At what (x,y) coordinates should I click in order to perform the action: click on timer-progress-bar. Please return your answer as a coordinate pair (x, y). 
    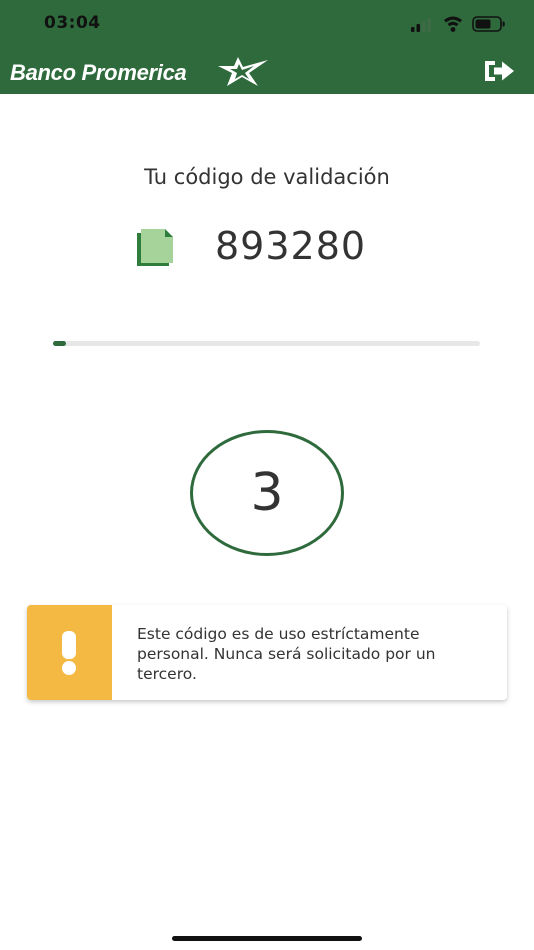
    Looking at the image, I should click on (266, 343).